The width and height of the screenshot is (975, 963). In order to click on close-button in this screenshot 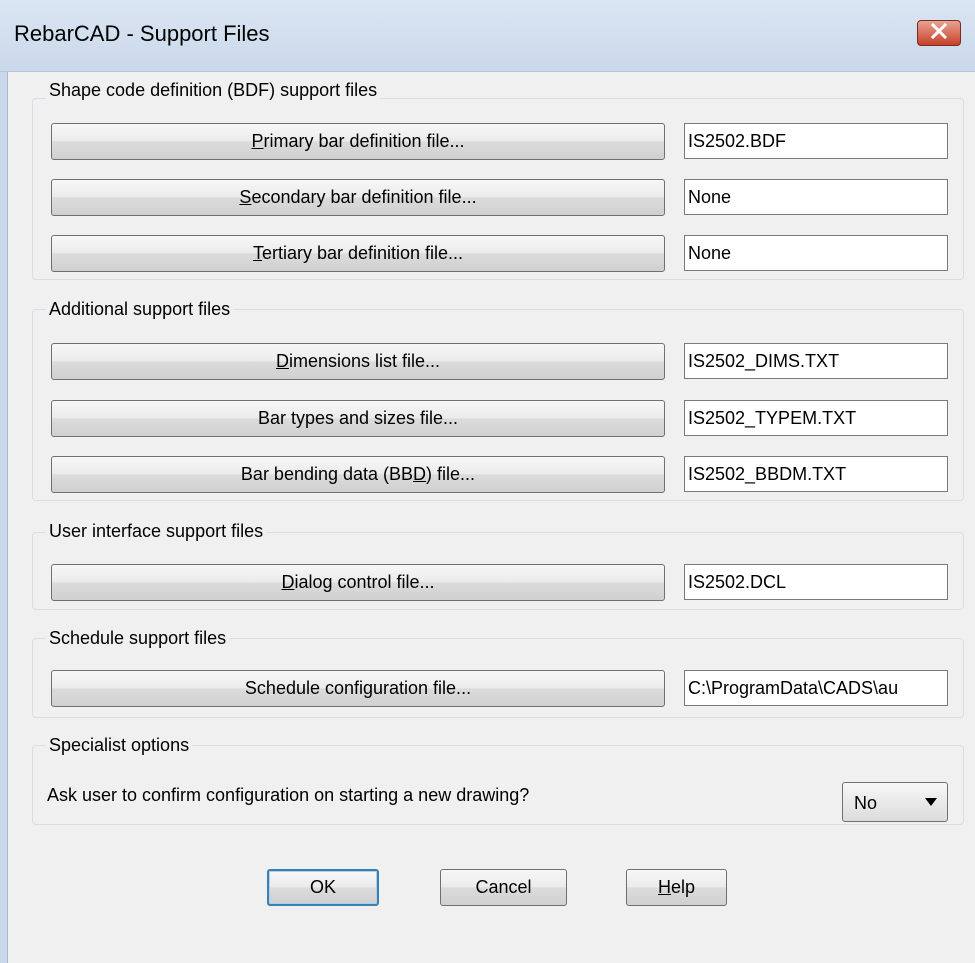, I will do `click(939, 33)`.